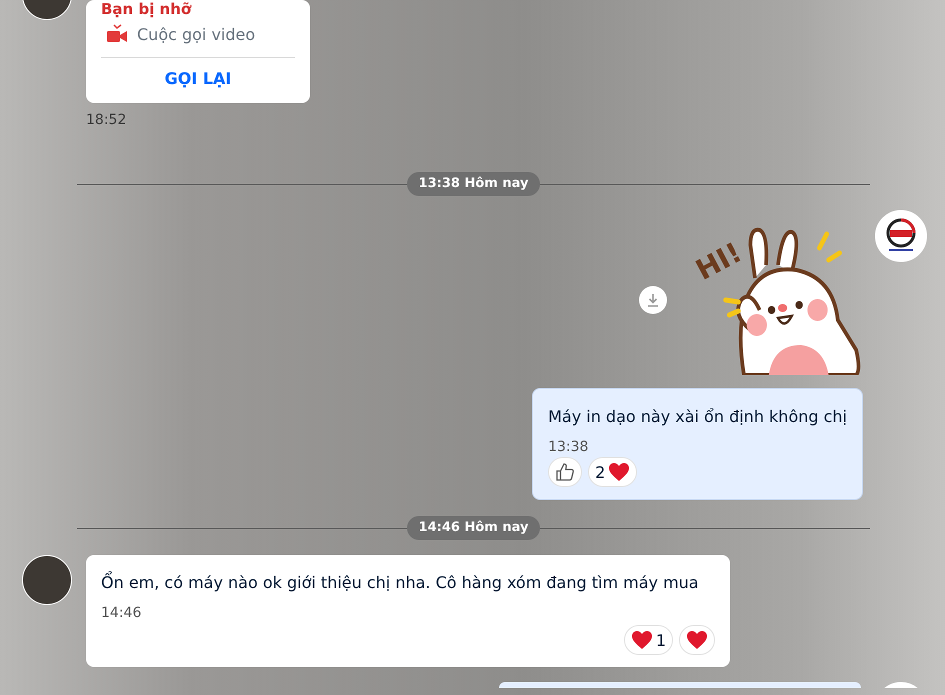 The image size is (945, 695). I want to click on missed-video-call-icon, so click(117, 34).